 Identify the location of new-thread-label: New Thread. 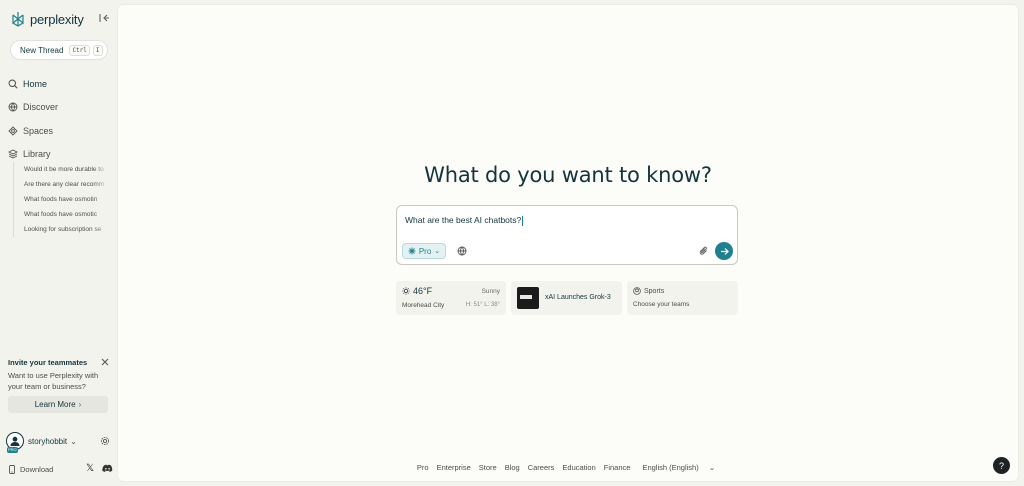
(42, 50).